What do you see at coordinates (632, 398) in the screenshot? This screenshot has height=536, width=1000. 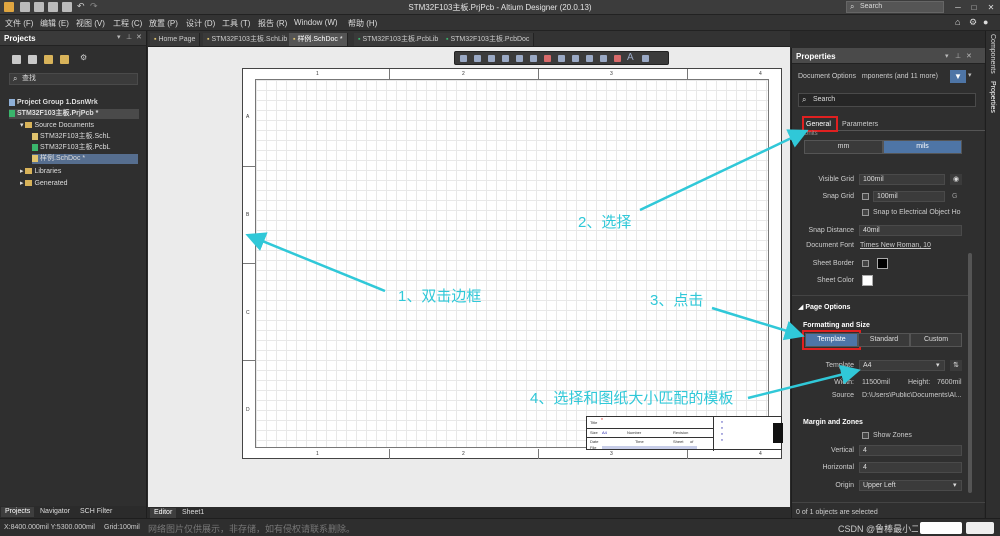 I see `annotation-step-4: 4、选择和图纸大小匹配的模板` at bounding box center [632, 398].